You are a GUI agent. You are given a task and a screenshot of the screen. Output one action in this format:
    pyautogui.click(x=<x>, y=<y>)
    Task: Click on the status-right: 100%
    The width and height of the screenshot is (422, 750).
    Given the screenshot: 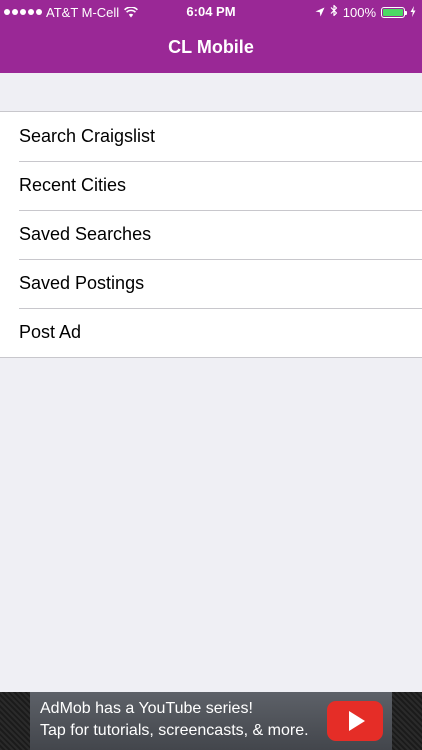 What is the action you would take?
    pyautogui.click(x=365, y=12)
    